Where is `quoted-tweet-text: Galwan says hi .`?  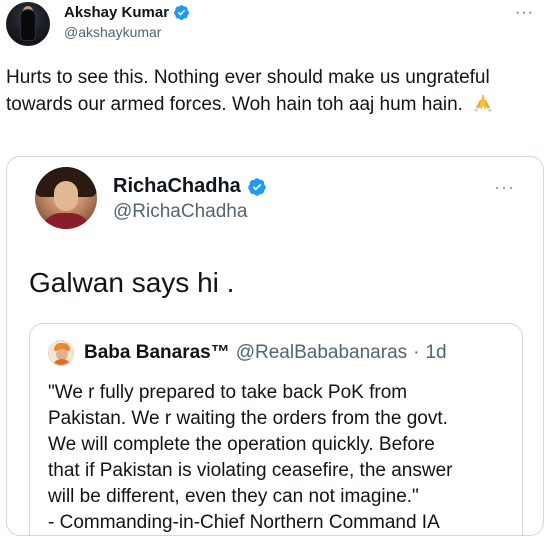 quoted-tweet-text: Galwan says hi . is located at coordinates (132, 282).